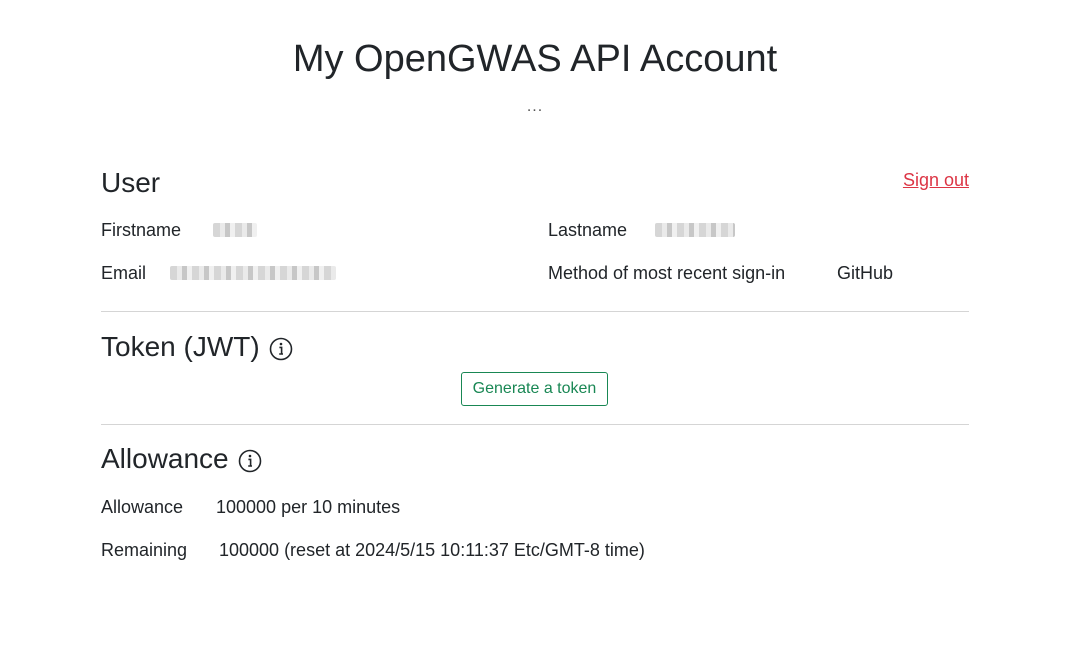 The width and height of the screenshot is (1080, 647). I want to click on remaining-label: Remaining, so click(144, 550).